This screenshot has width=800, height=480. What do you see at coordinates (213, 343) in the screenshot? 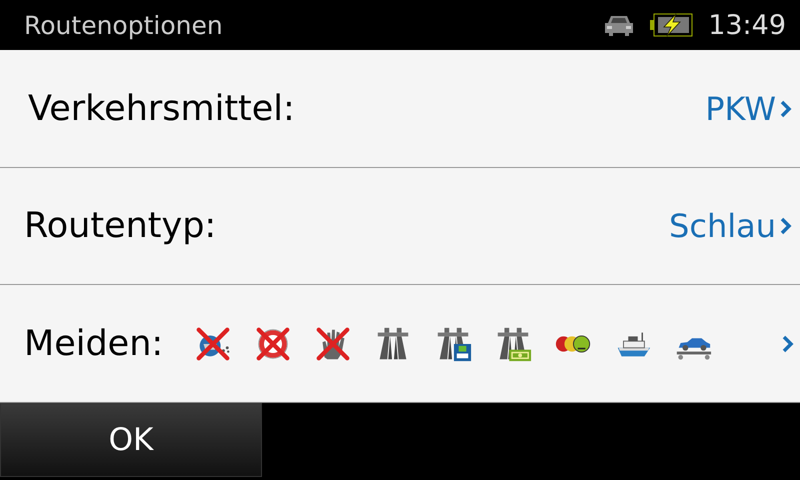
I see `exhaust-car-icon` at bounding box center [213, 343].